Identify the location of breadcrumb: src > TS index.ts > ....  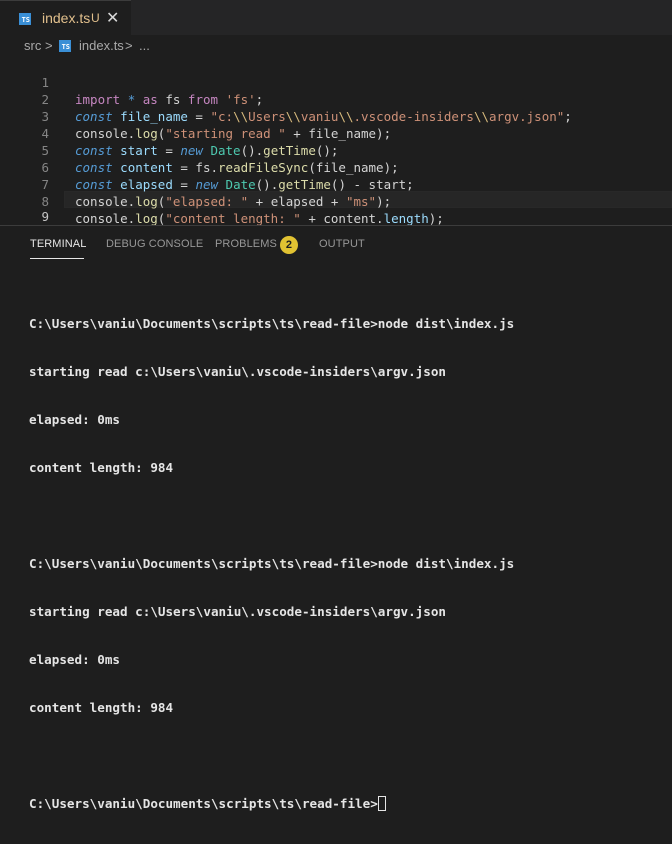
(336, 46).